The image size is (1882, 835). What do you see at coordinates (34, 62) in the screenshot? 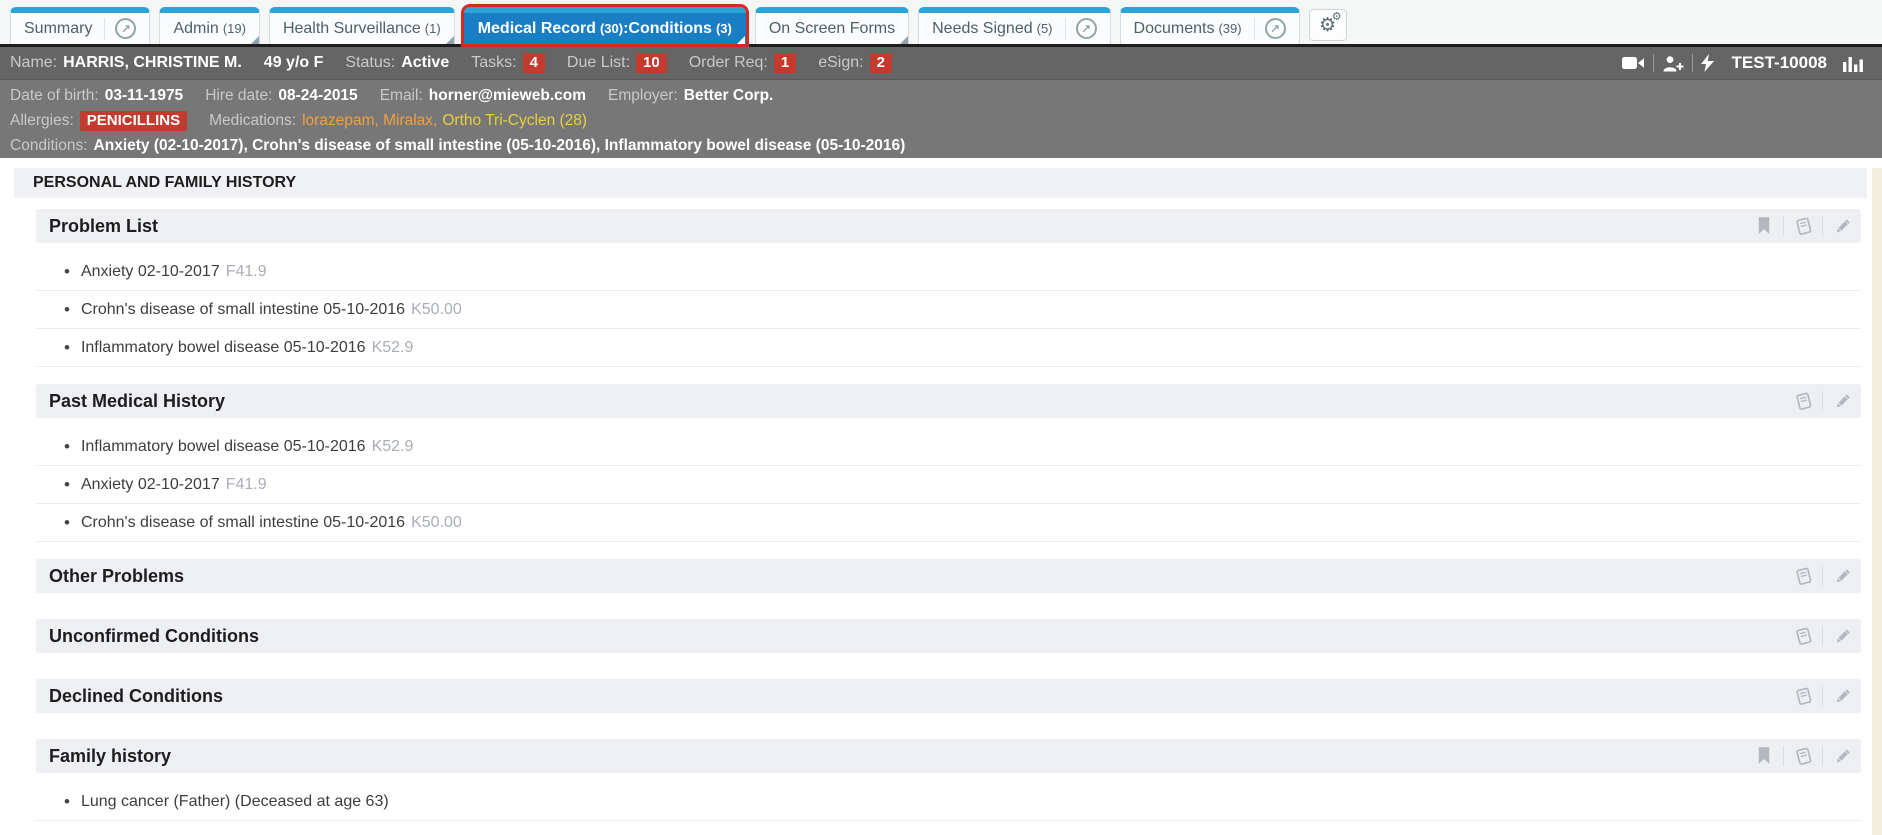
I see `name-label: Name:` at bounding box center [34, 62].